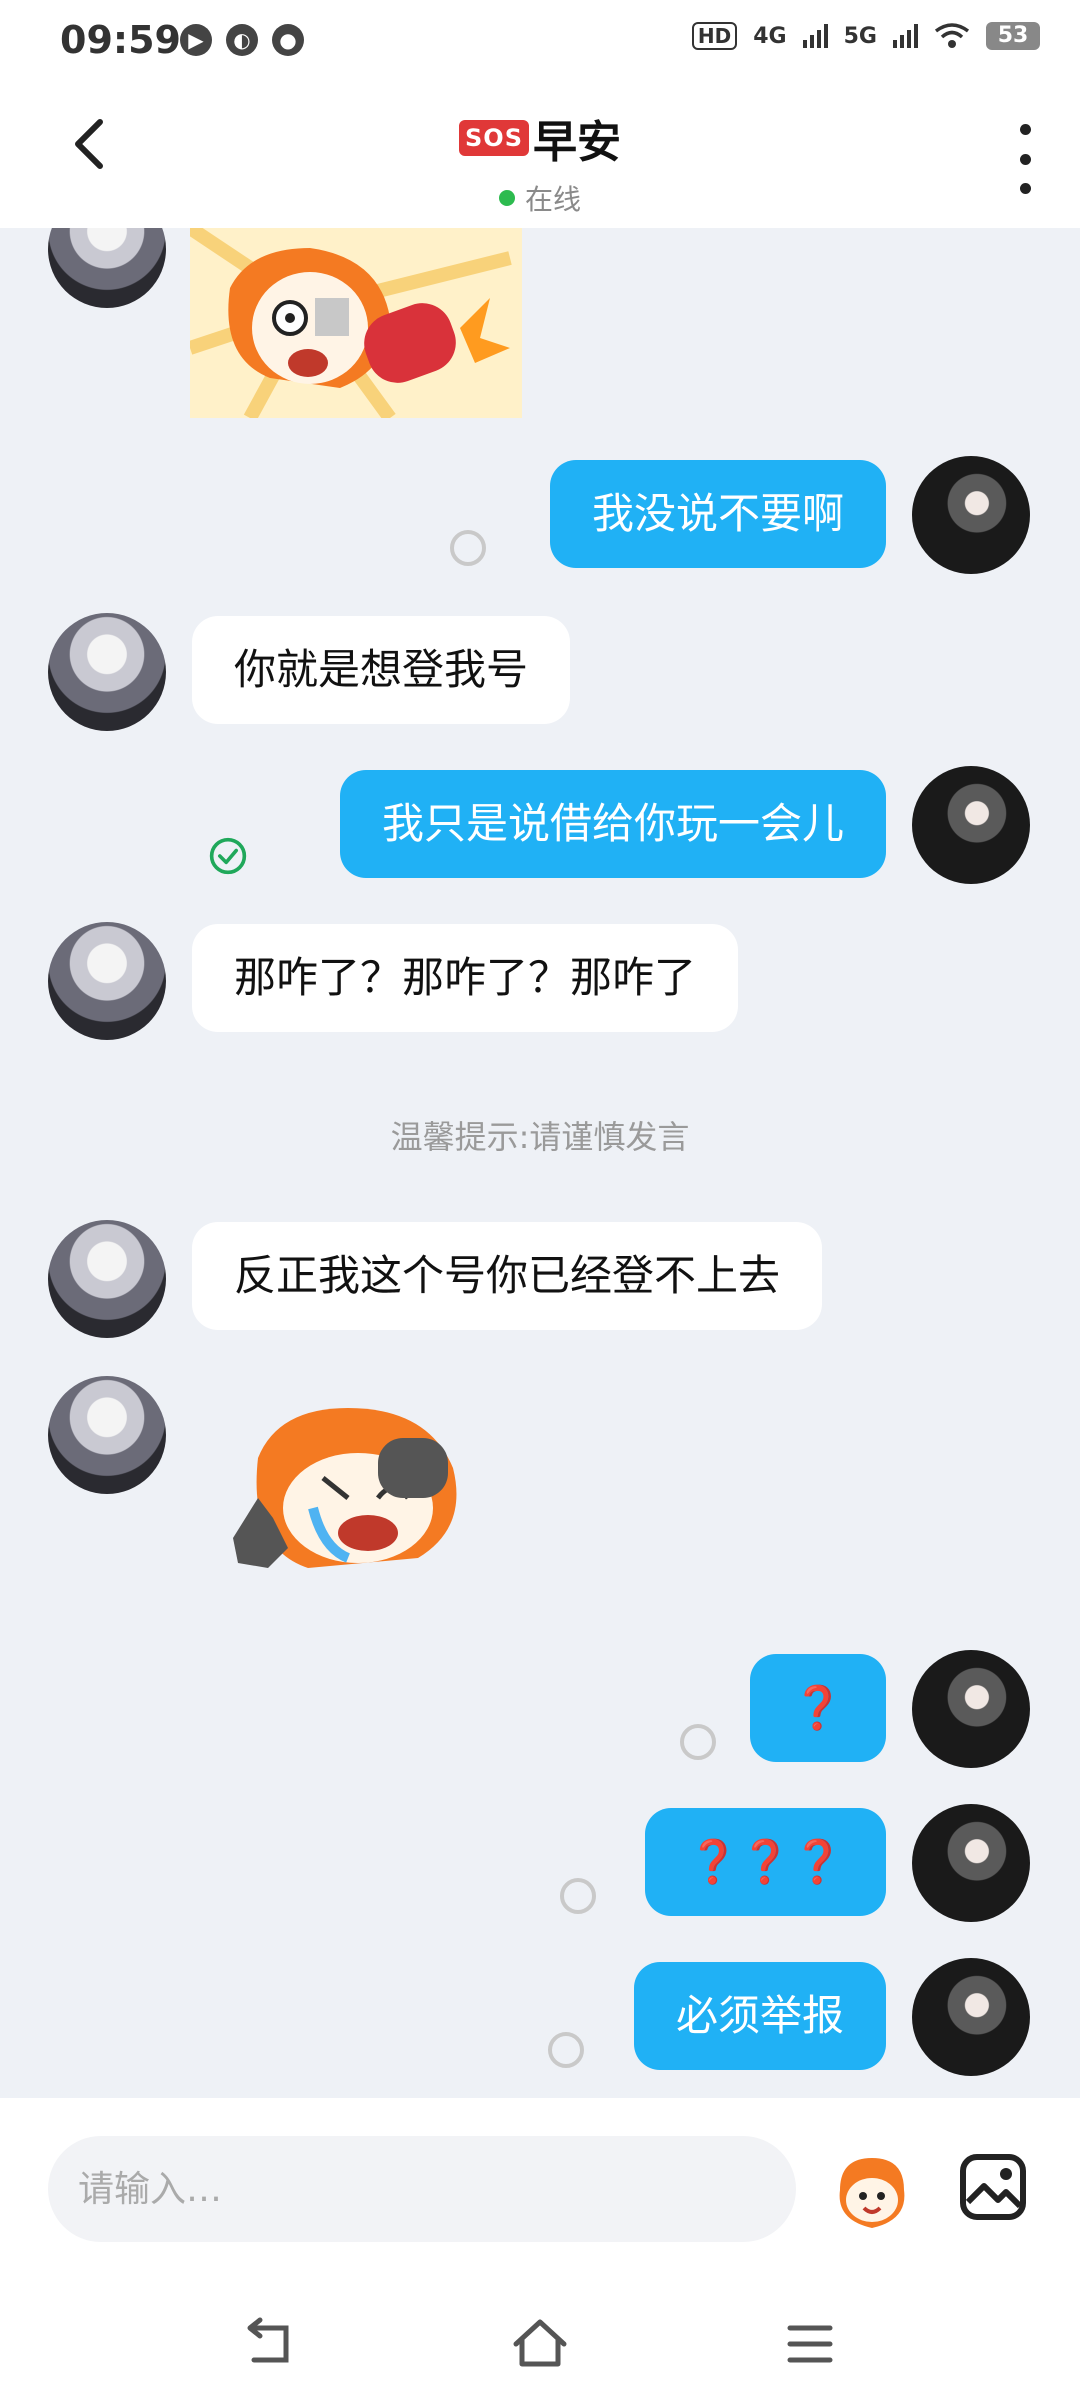 This screenshot has width=1080, height=2408. Describe the element at coordinates (506, 198) in the screenshot. I see `online-dot-icon` at that location.